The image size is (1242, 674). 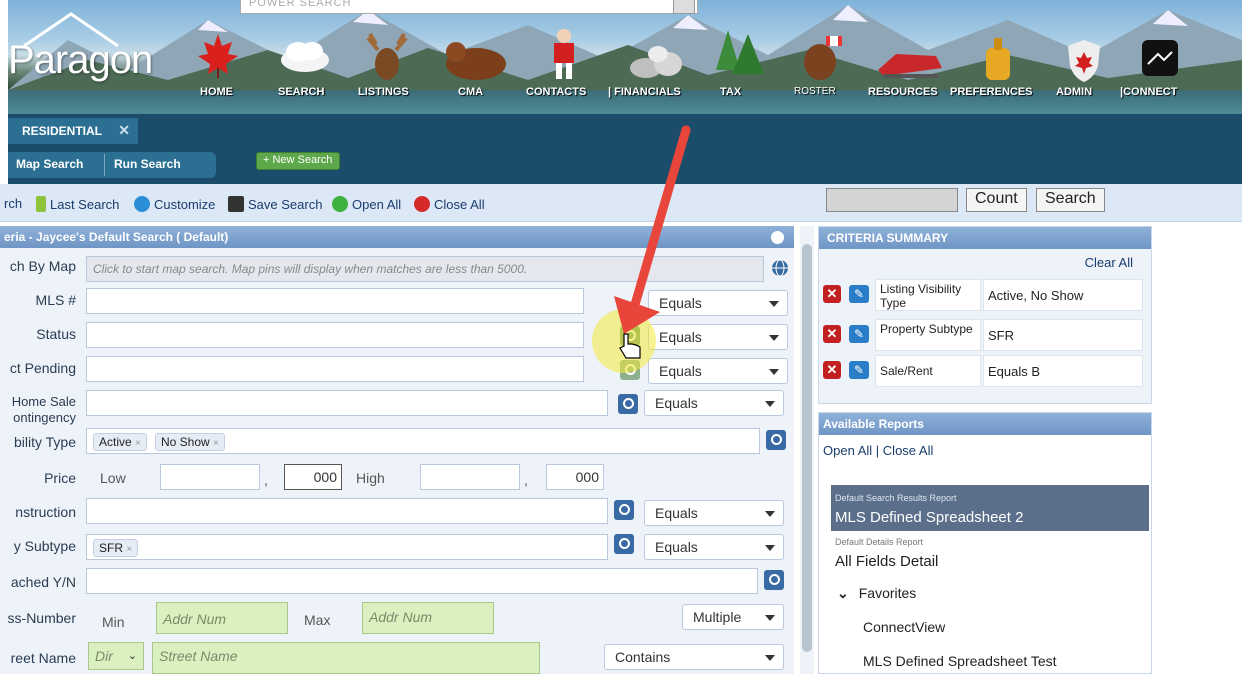 I want to click on customize-button: Customize, so click(x=174, y=204).